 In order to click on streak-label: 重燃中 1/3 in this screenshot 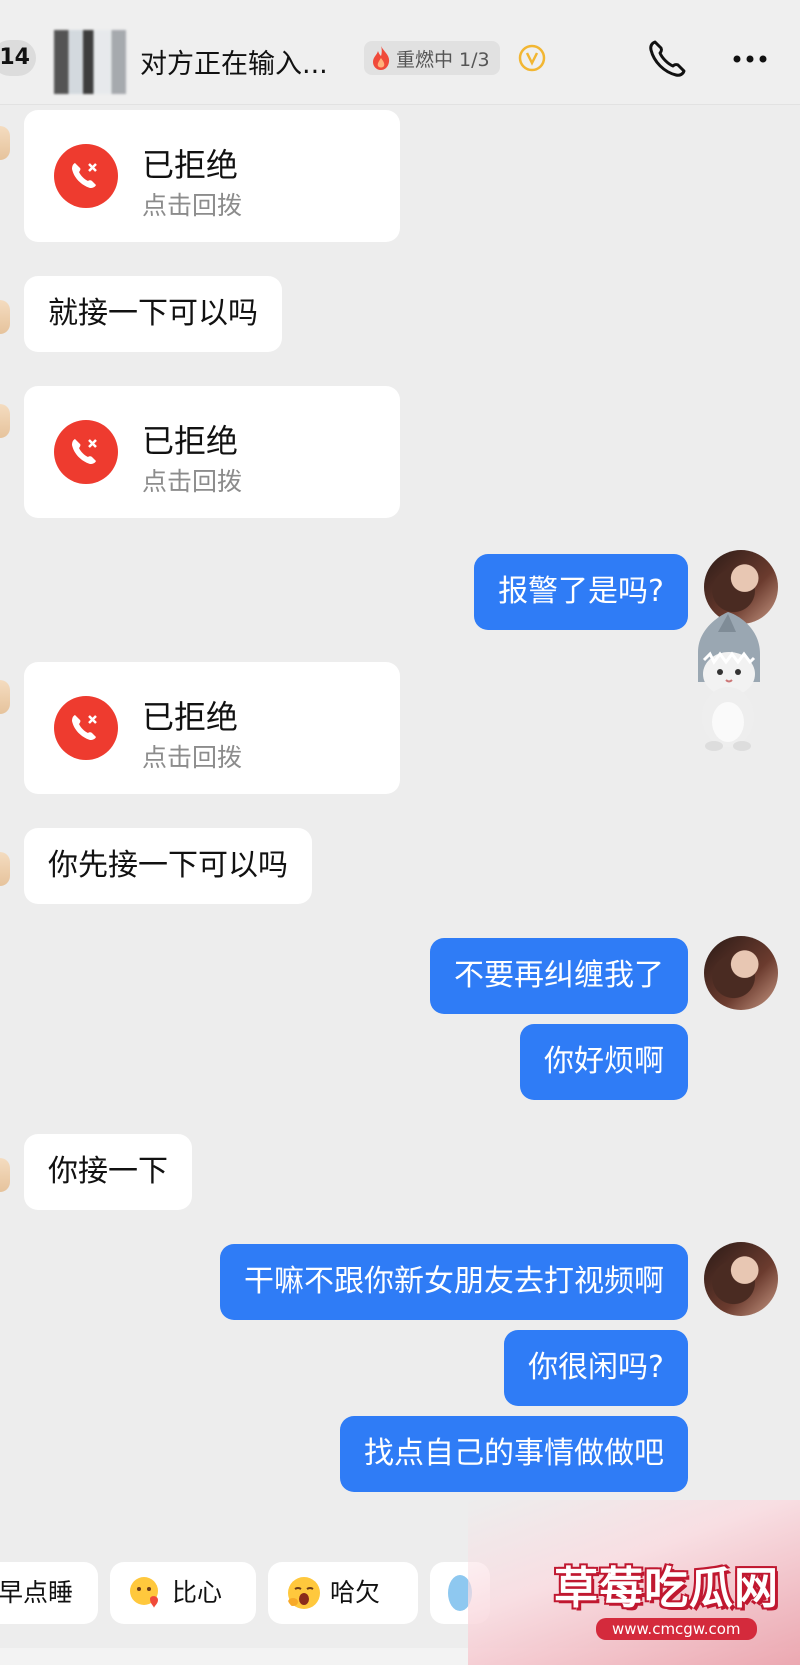, I will do `click(443, 59)`.